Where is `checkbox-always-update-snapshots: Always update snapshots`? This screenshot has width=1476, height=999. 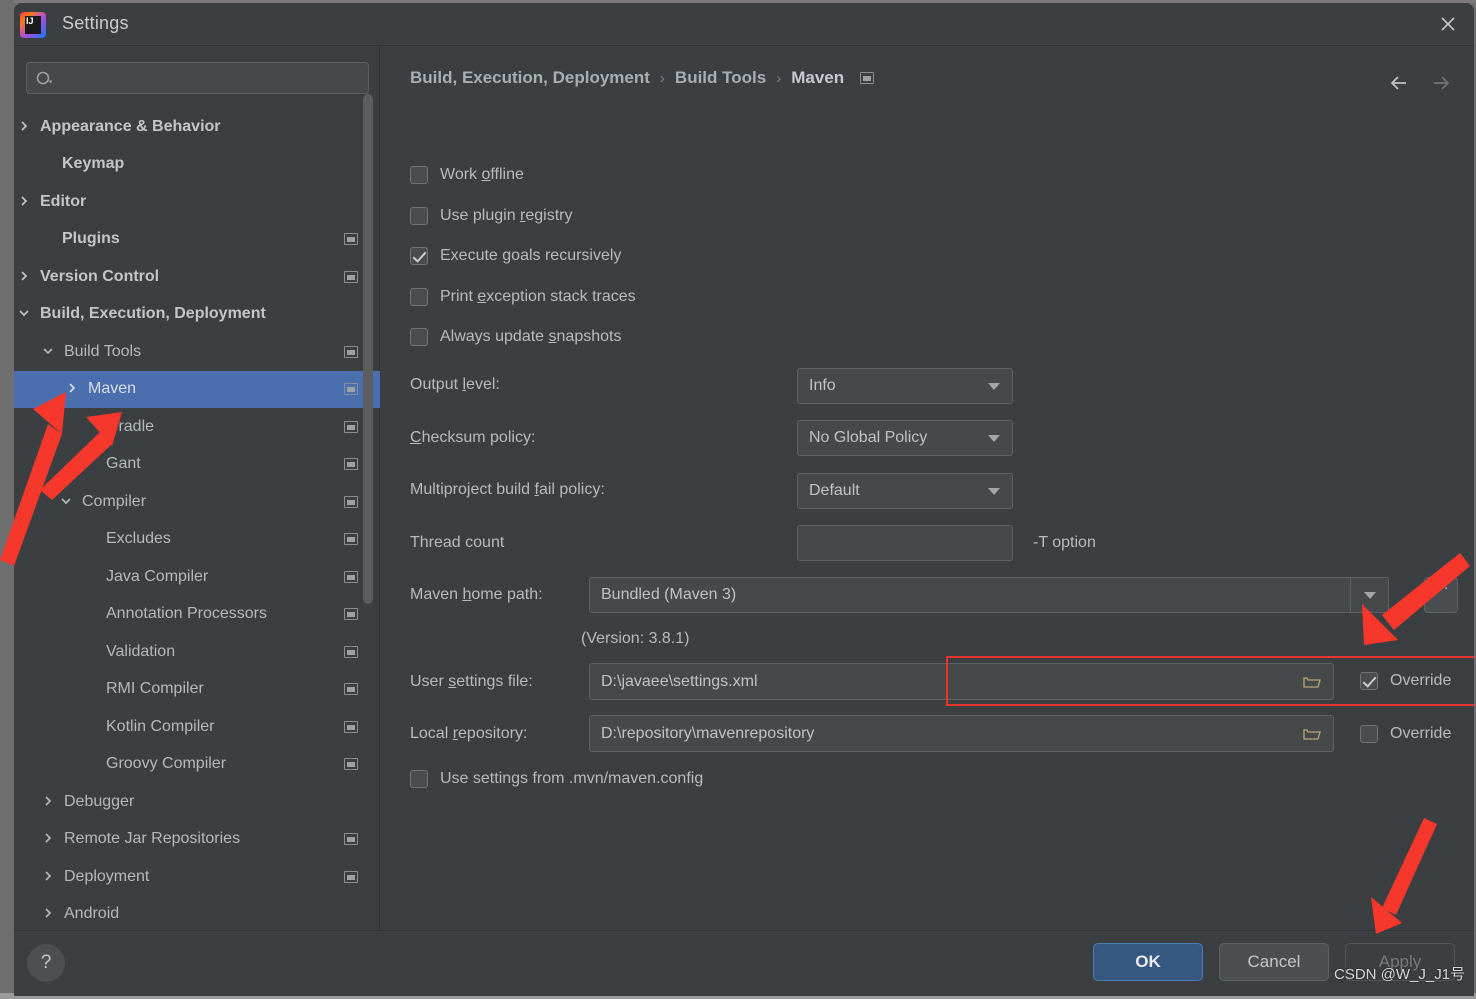 checkbox-always-update-snapshots: Always update snapshots is located at coordinates (515, 337).